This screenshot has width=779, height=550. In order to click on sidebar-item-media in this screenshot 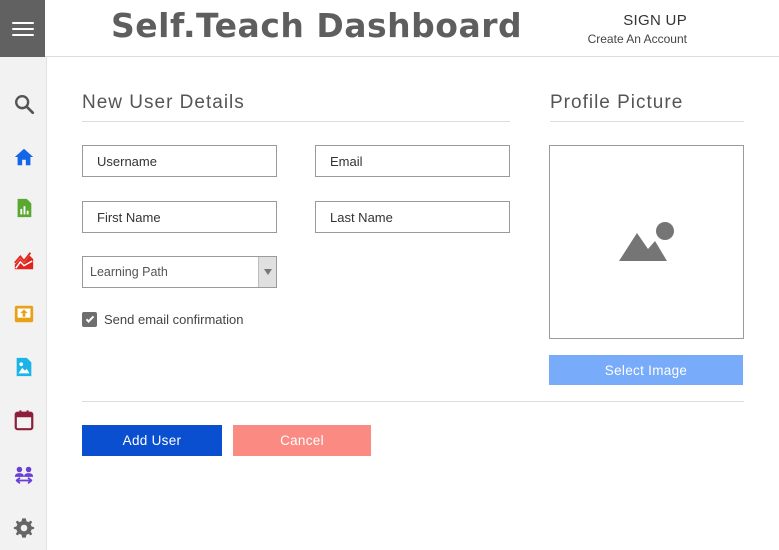, I will do `click(24, 367)`.